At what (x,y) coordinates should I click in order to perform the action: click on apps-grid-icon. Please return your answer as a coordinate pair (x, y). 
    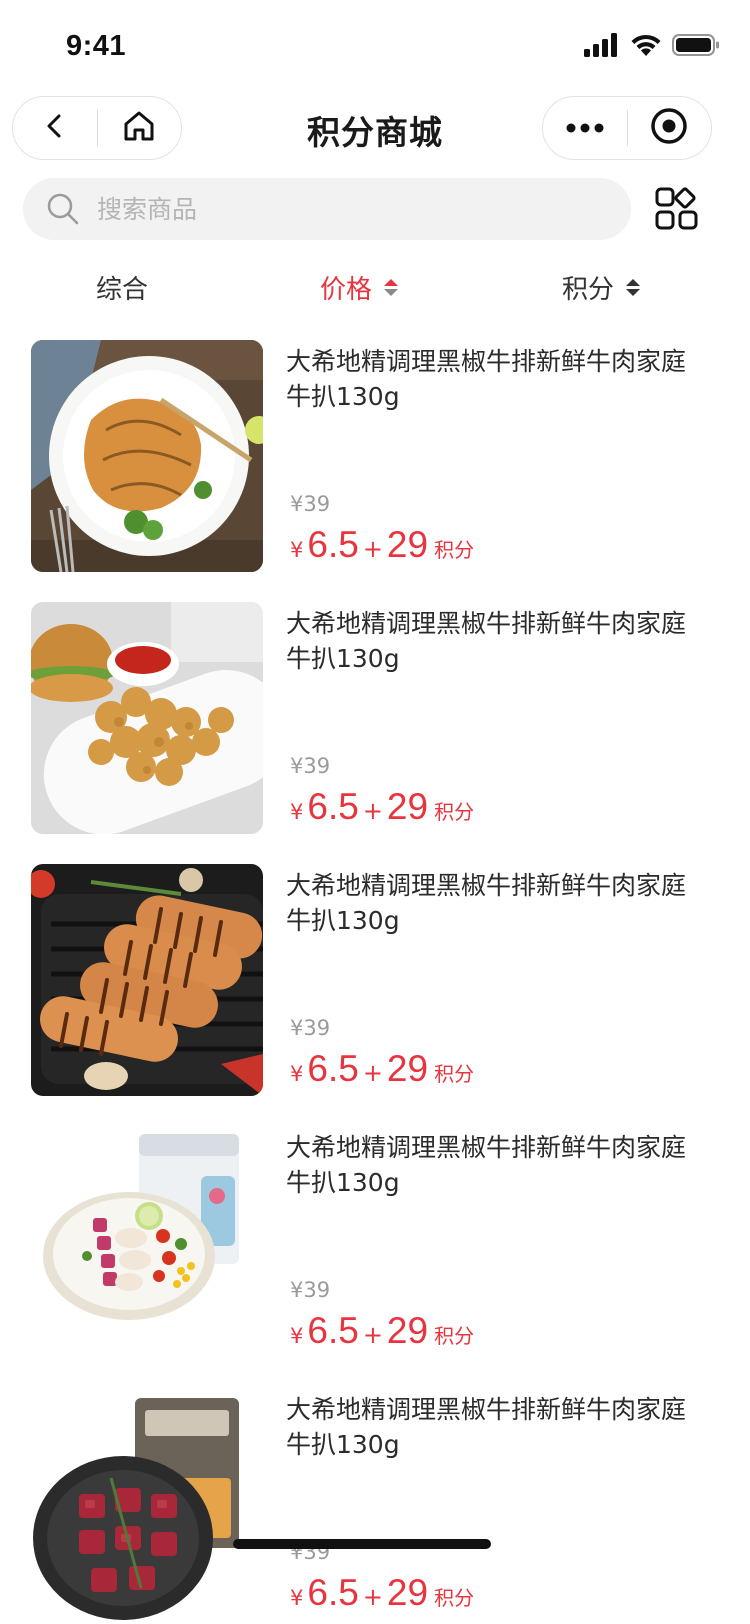
    Looking at the image, I should click on (677, 211).